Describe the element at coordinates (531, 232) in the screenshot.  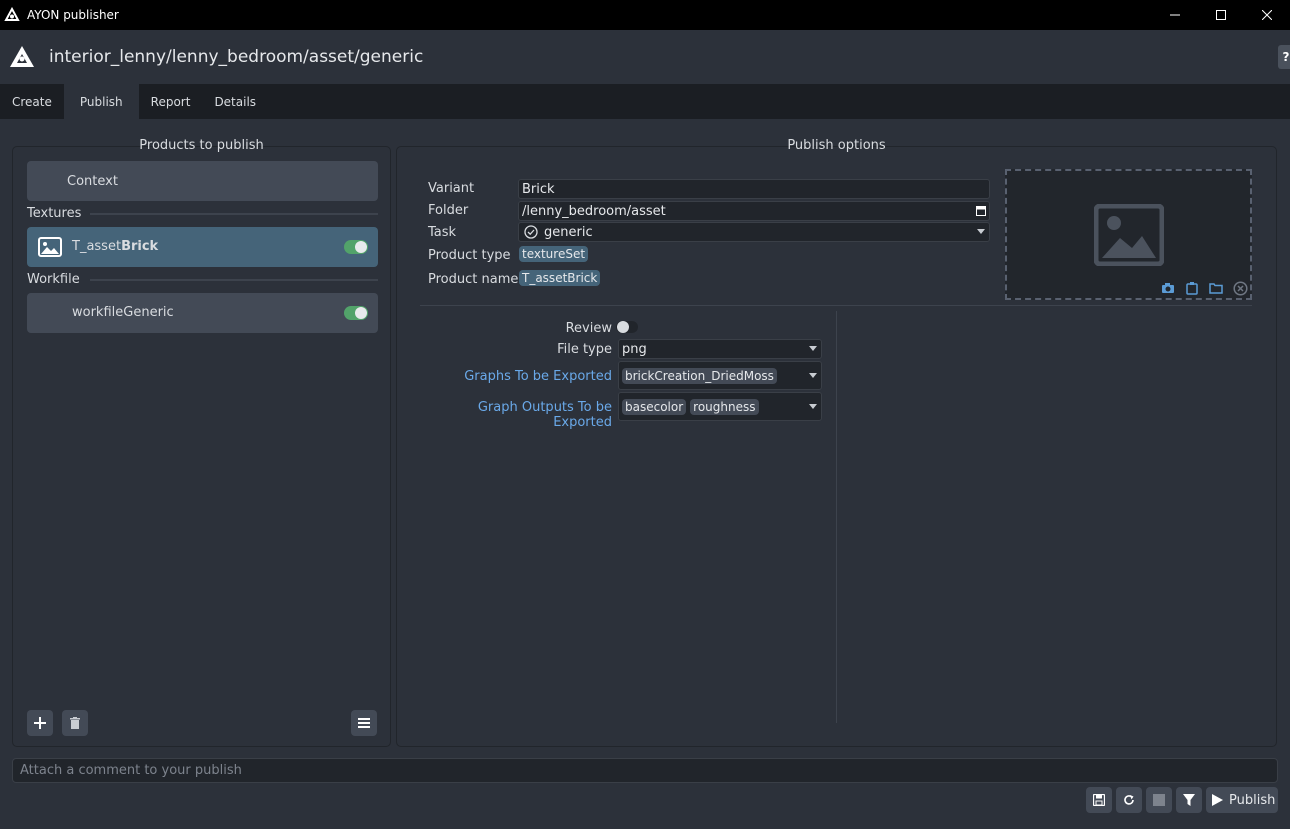
I see `task-status-icon` at that location.